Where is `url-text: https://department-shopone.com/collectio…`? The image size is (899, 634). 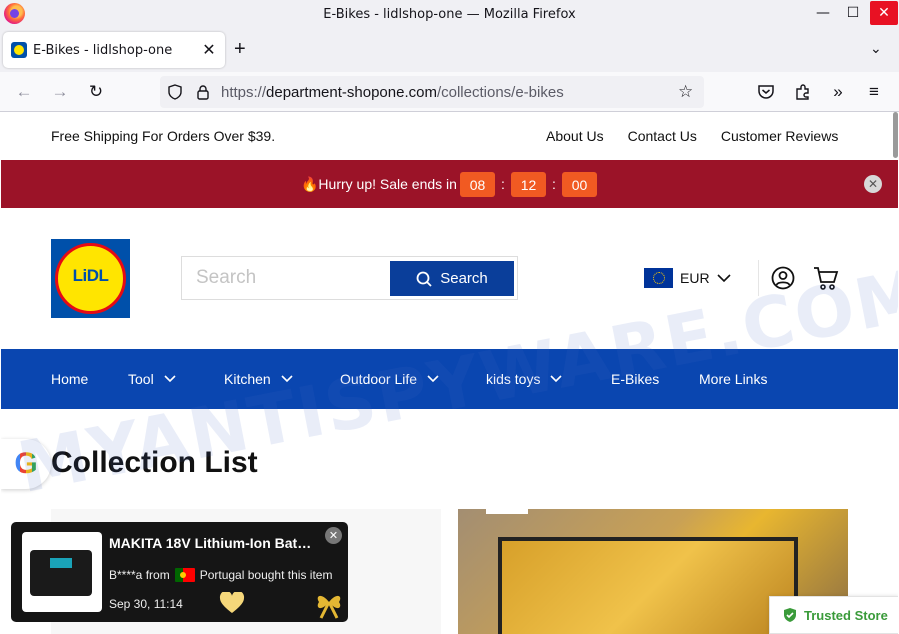 url-text: https://department-shopone.com/collectio… is located at coordinates (392, 92).